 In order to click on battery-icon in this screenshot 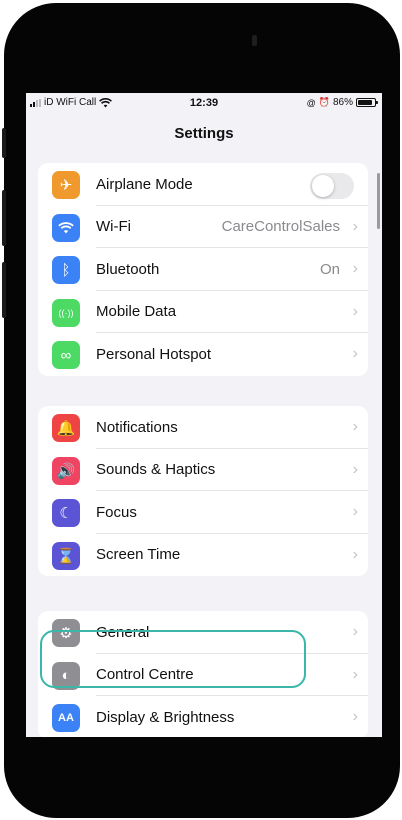, I will do `click(367, 102)`.